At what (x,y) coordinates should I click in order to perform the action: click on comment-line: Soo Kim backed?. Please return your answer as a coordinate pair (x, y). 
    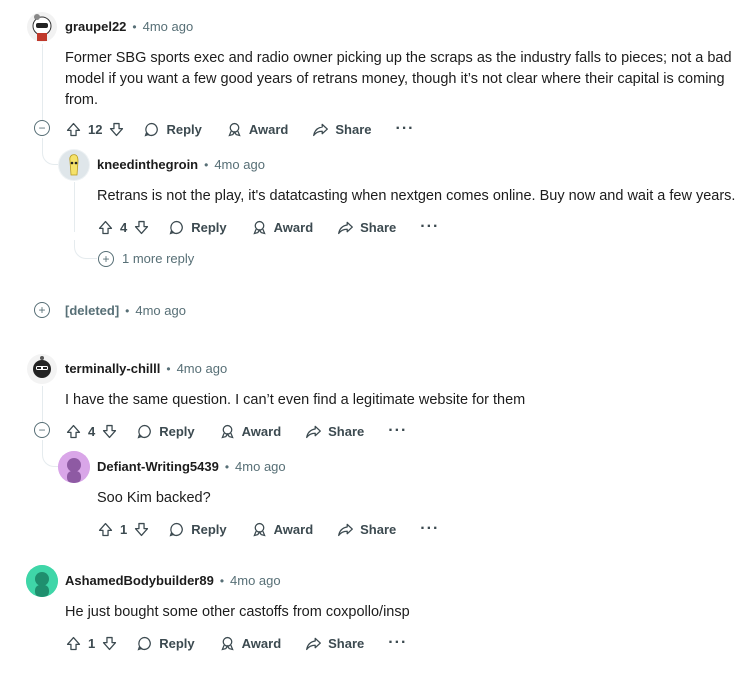
    Looking at the image, I should click on (154, 498).